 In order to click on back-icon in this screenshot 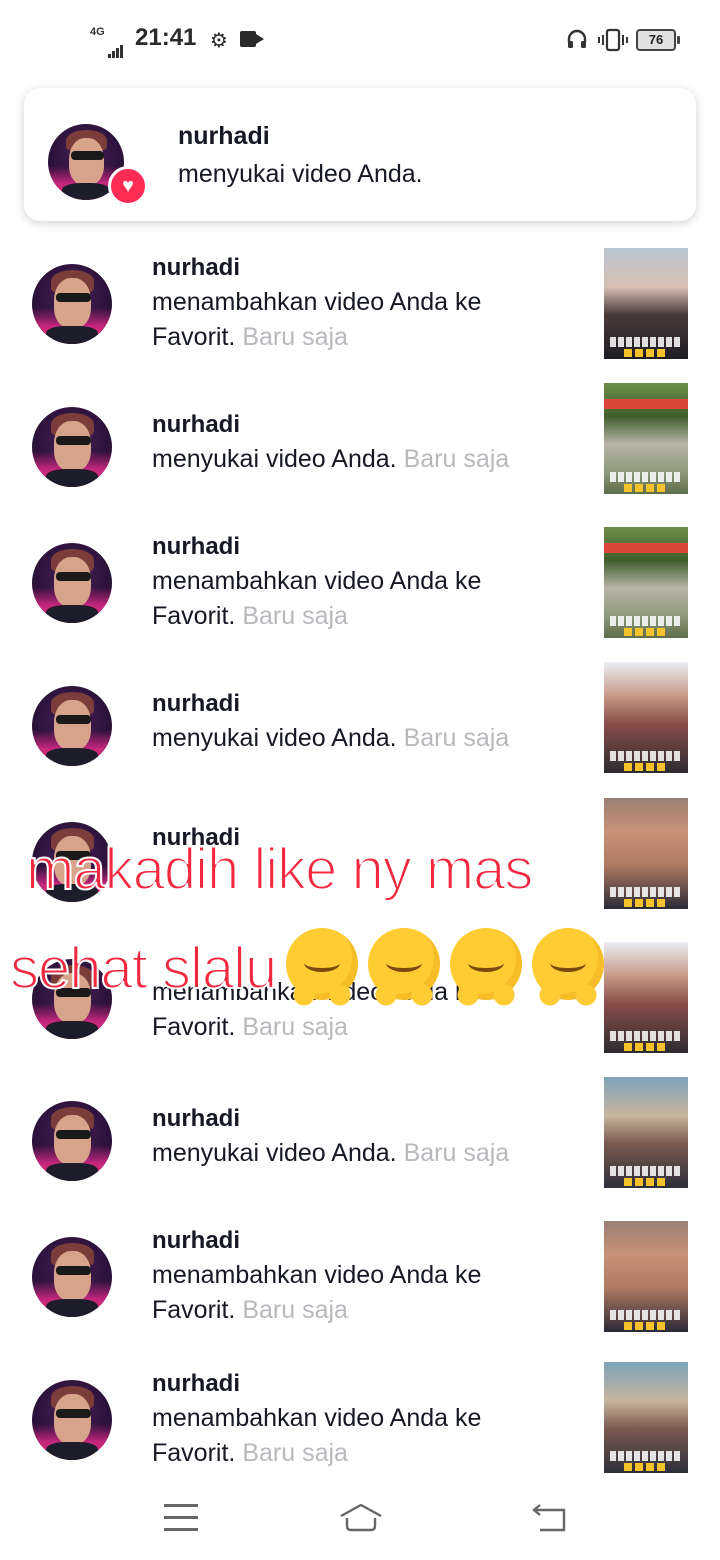, I will do `click(549, 1518)`.